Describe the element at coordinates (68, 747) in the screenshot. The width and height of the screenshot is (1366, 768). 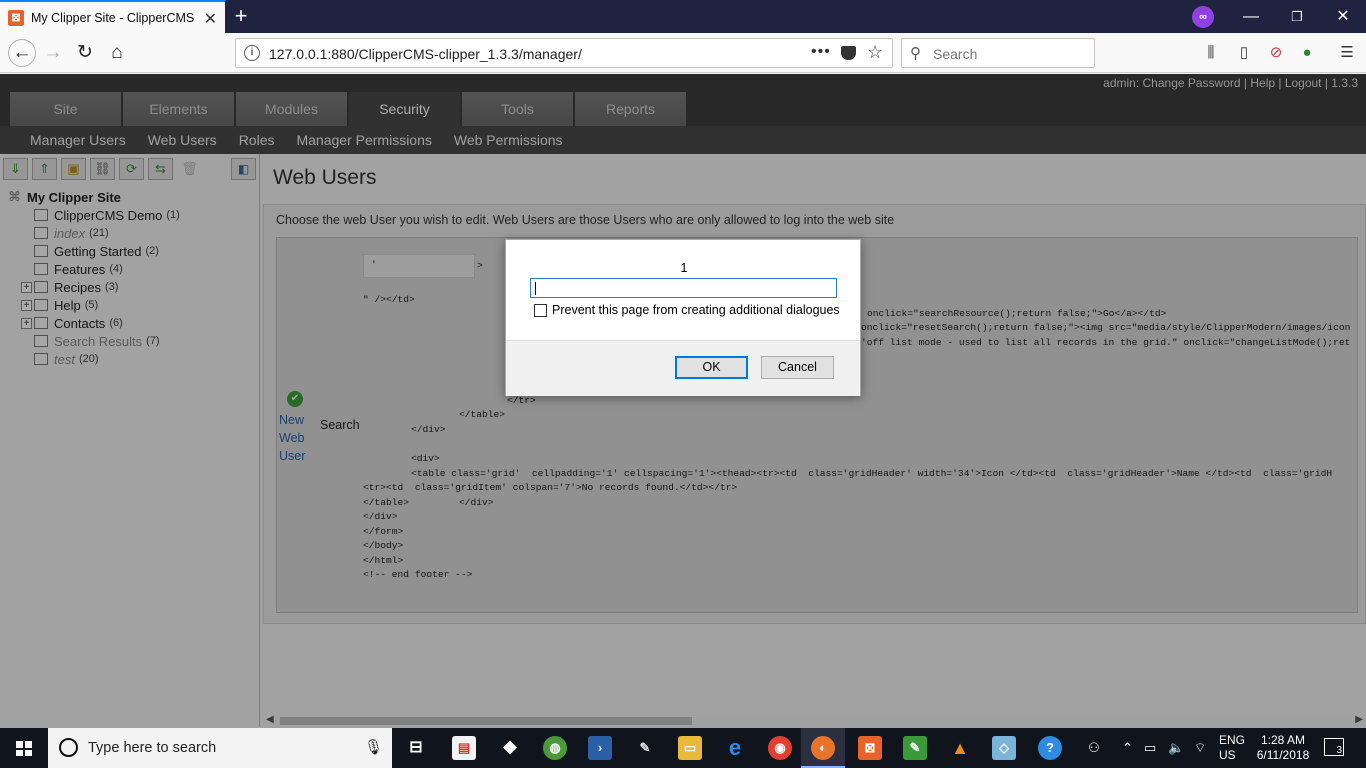
I see `cortana-icon` at that location.